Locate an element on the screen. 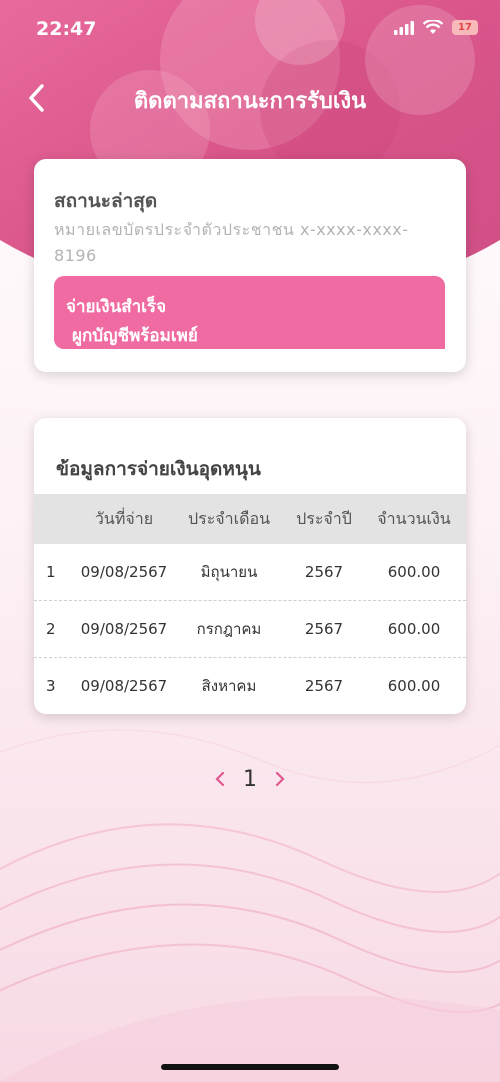 Image resolution: width=500 pixels, height=1082 pixels. row-number: 3 is located at coordinates (51, 686).